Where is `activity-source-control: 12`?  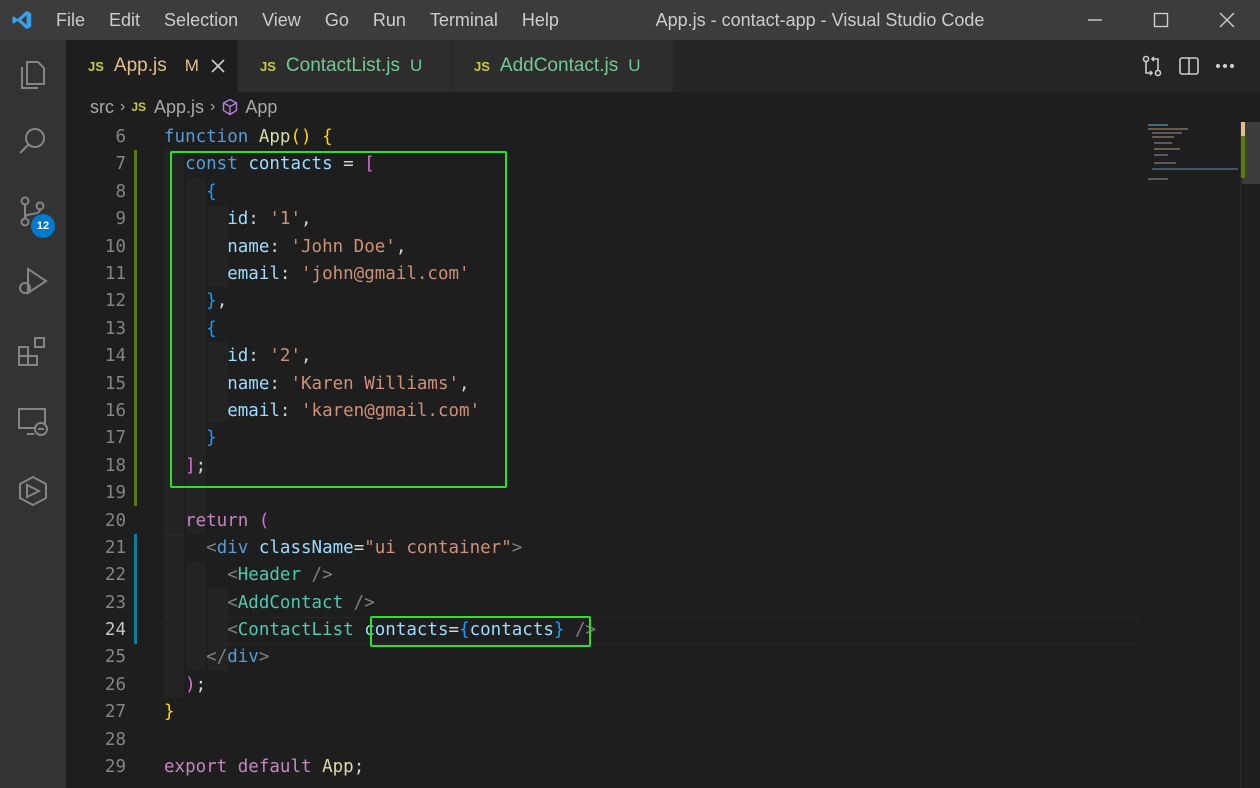 activity-source-control: 12 is located at coordinates (33, 211).